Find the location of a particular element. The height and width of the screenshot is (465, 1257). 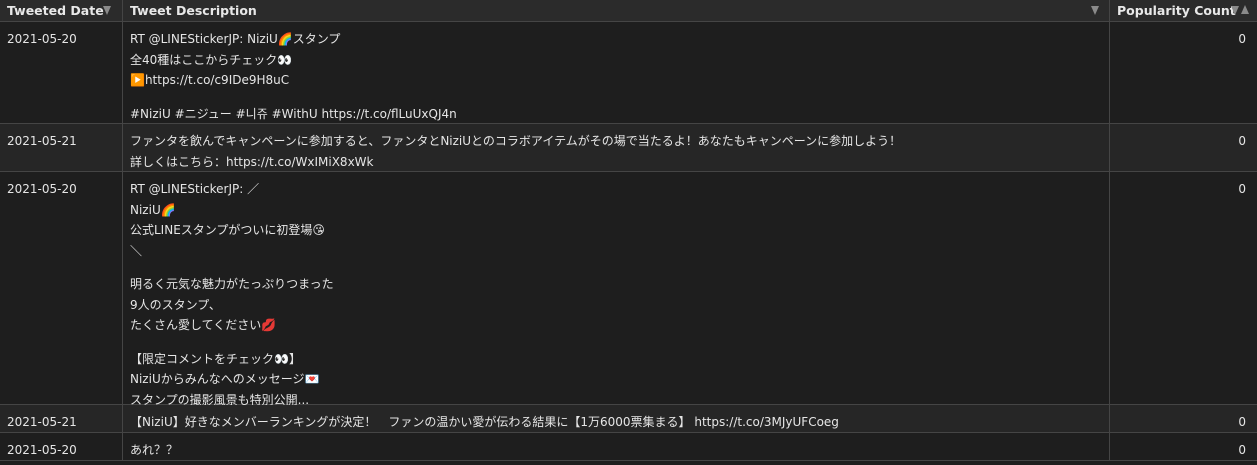

tweet-description-line: RT @LINEStickerJP: ／ is located at coordinates (195, 189).